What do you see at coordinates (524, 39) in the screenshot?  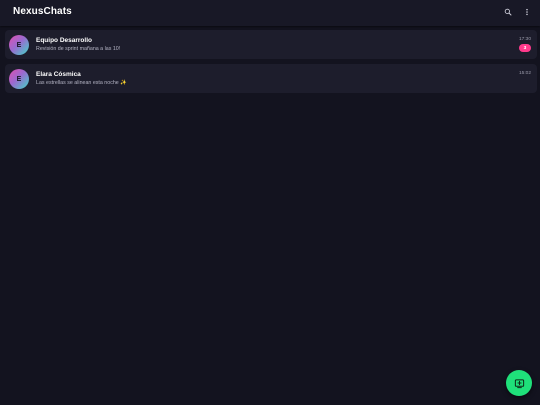 I see `chat-time: 17:30` at bounding box center [524, 39].